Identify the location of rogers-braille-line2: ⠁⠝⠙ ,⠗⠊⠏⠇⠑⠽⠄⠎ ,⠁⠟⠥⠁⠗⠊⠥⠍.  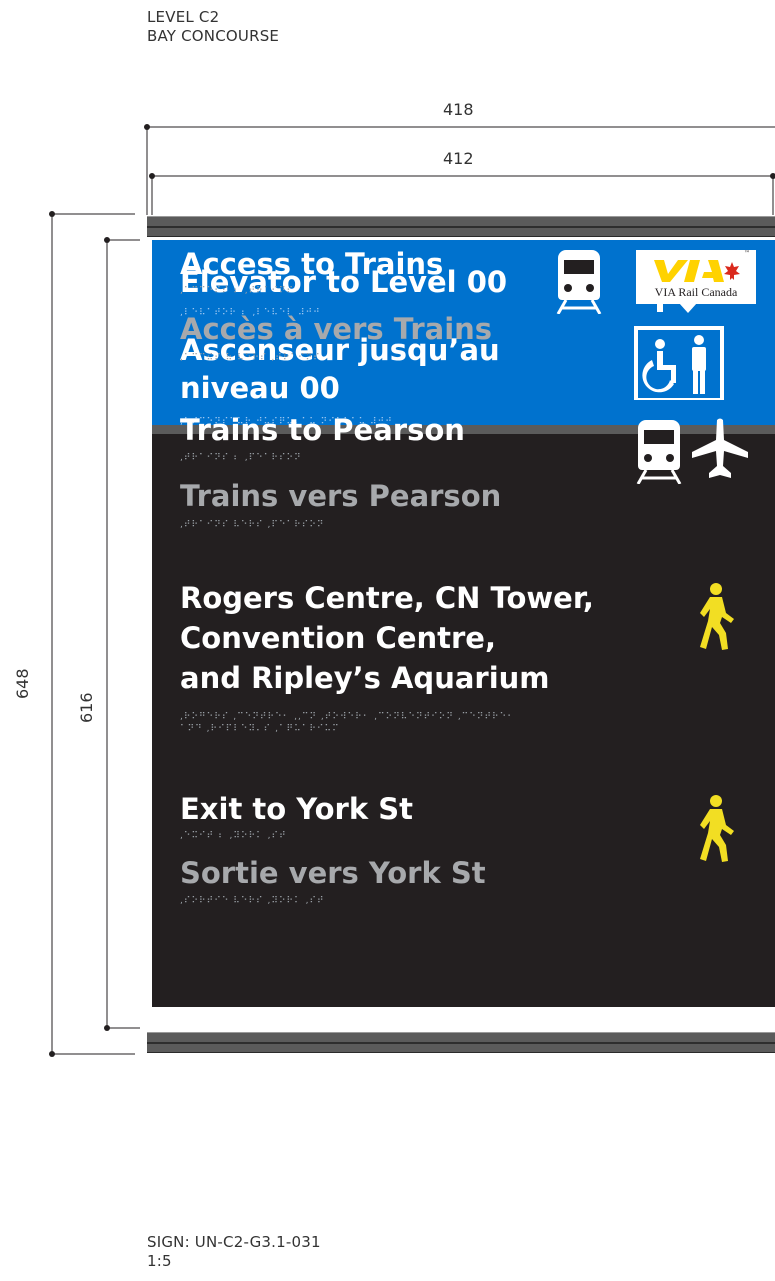
(260, 729).